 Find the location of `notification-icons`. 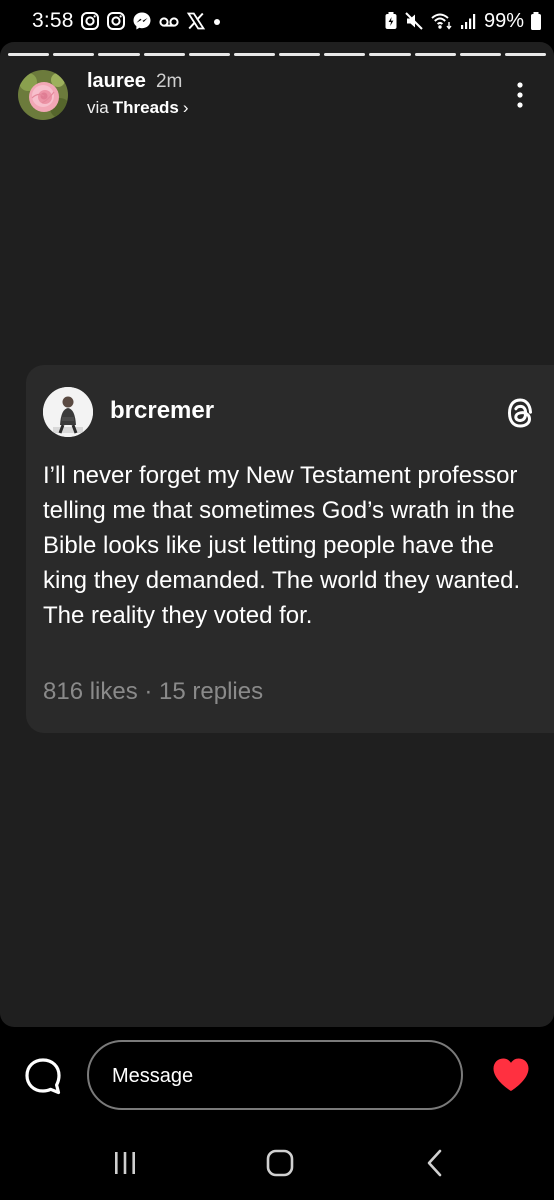

notification-icons is located at coordinates (151, 21).